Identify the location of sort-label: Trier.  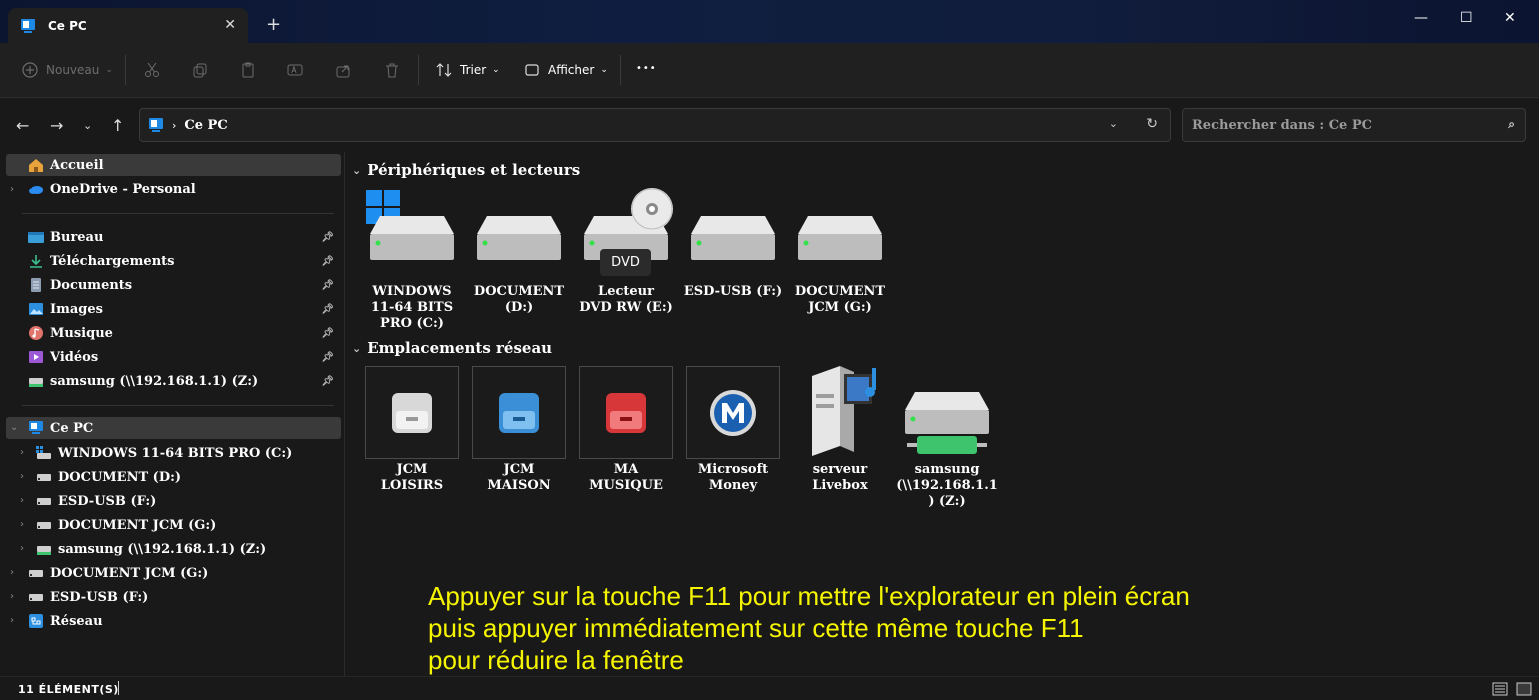
(473, 70).